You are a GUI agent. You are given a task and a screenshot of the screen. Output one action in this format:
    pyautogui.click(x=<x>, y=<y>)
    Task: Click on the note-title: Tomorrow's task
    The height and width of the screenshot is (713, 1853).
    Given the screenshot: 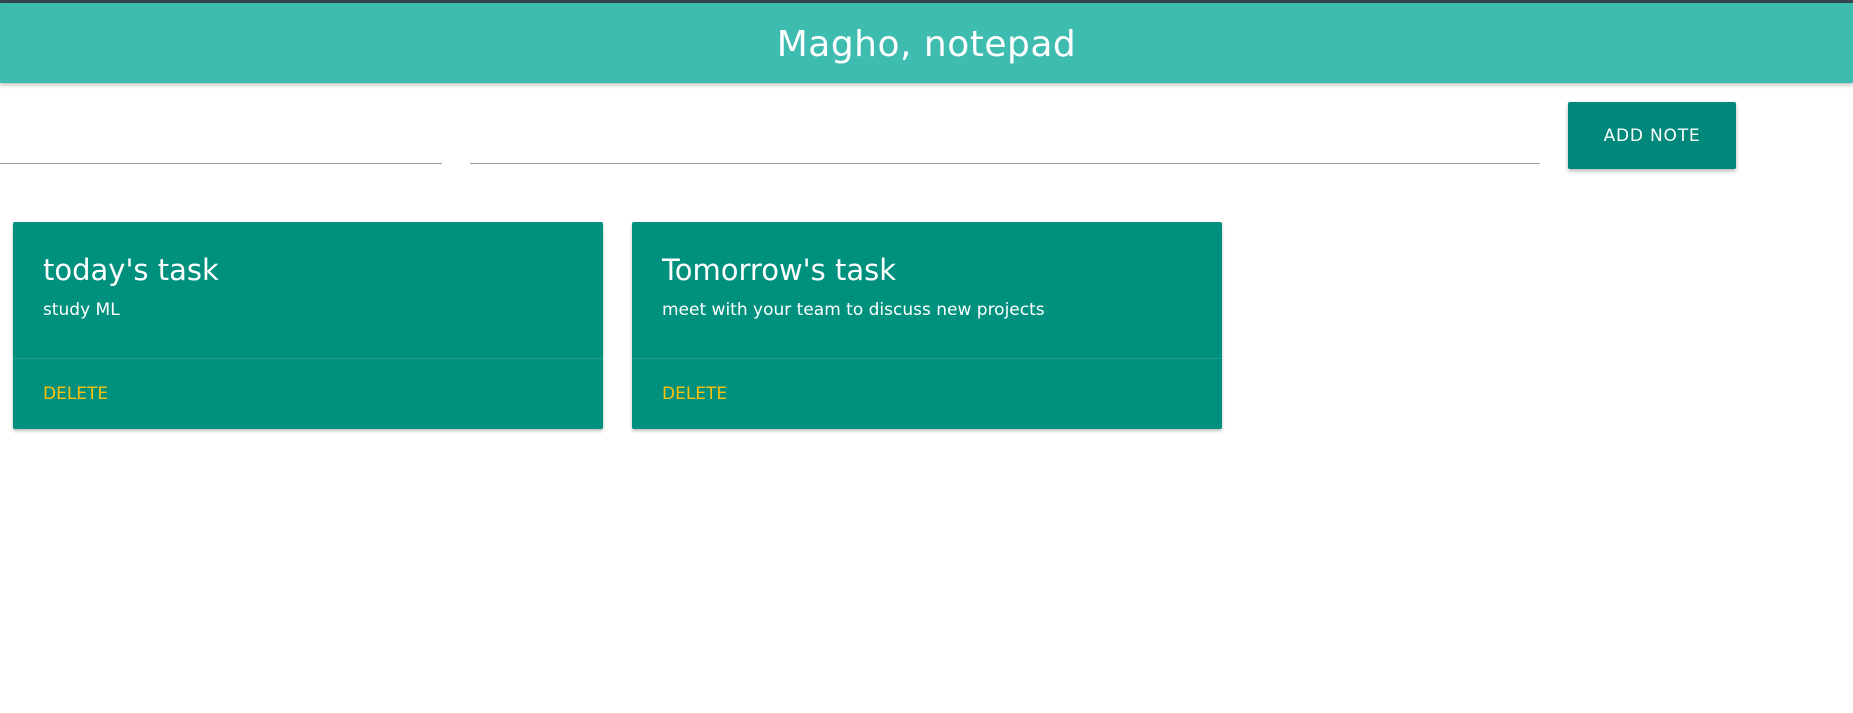 What is the action you would take?
    pyautogui.click(x=779, y=270)
    